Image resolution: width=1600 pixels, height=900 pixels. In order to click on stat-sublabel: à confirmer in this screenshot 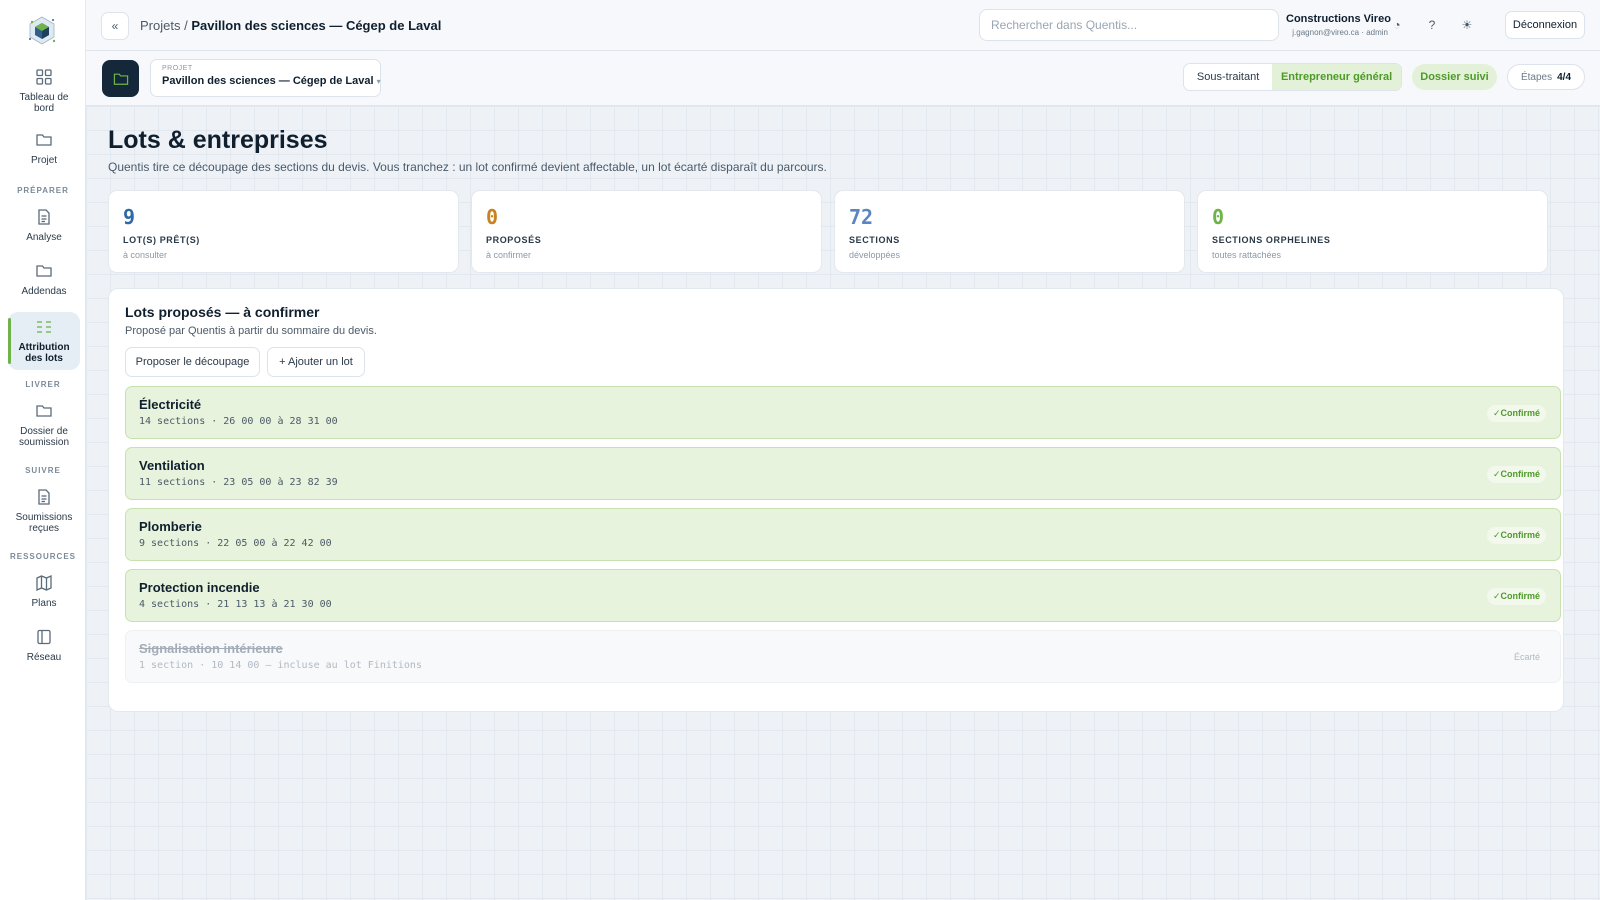, I will do `click(509, 255)`.